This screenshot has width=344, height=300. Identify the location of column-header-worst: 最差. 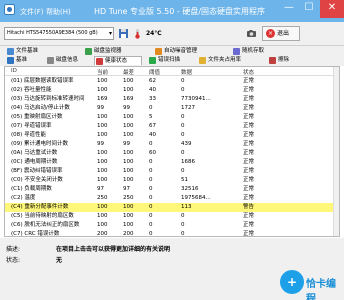
(128, 72).